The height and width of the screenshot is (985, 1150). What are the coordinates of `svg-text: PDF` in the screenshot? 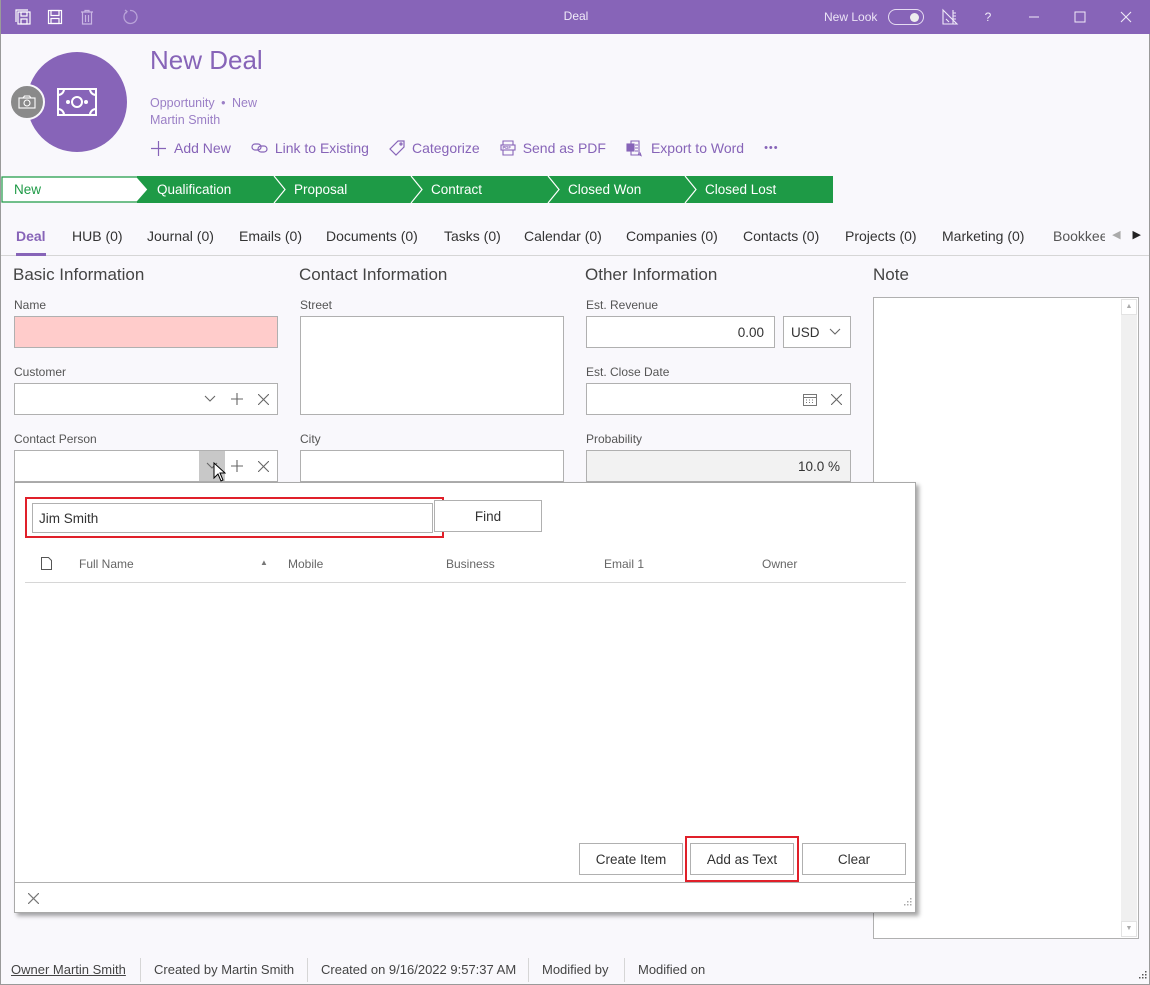 It's located at (506, 147).